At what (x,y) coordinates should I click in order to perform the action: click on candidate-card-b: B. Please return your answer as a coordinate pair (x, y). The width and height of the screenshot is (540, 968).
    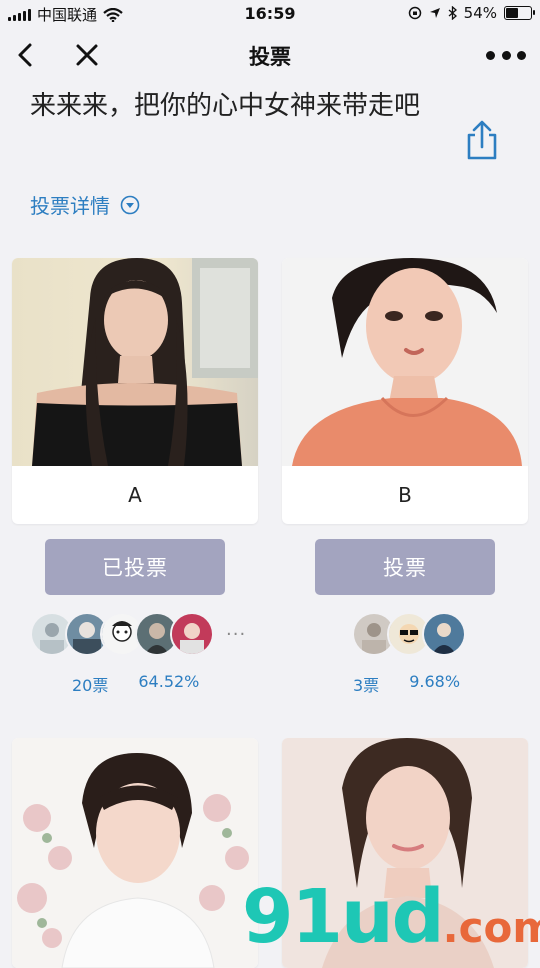
    Looking at the image, I should click on (405, 391).